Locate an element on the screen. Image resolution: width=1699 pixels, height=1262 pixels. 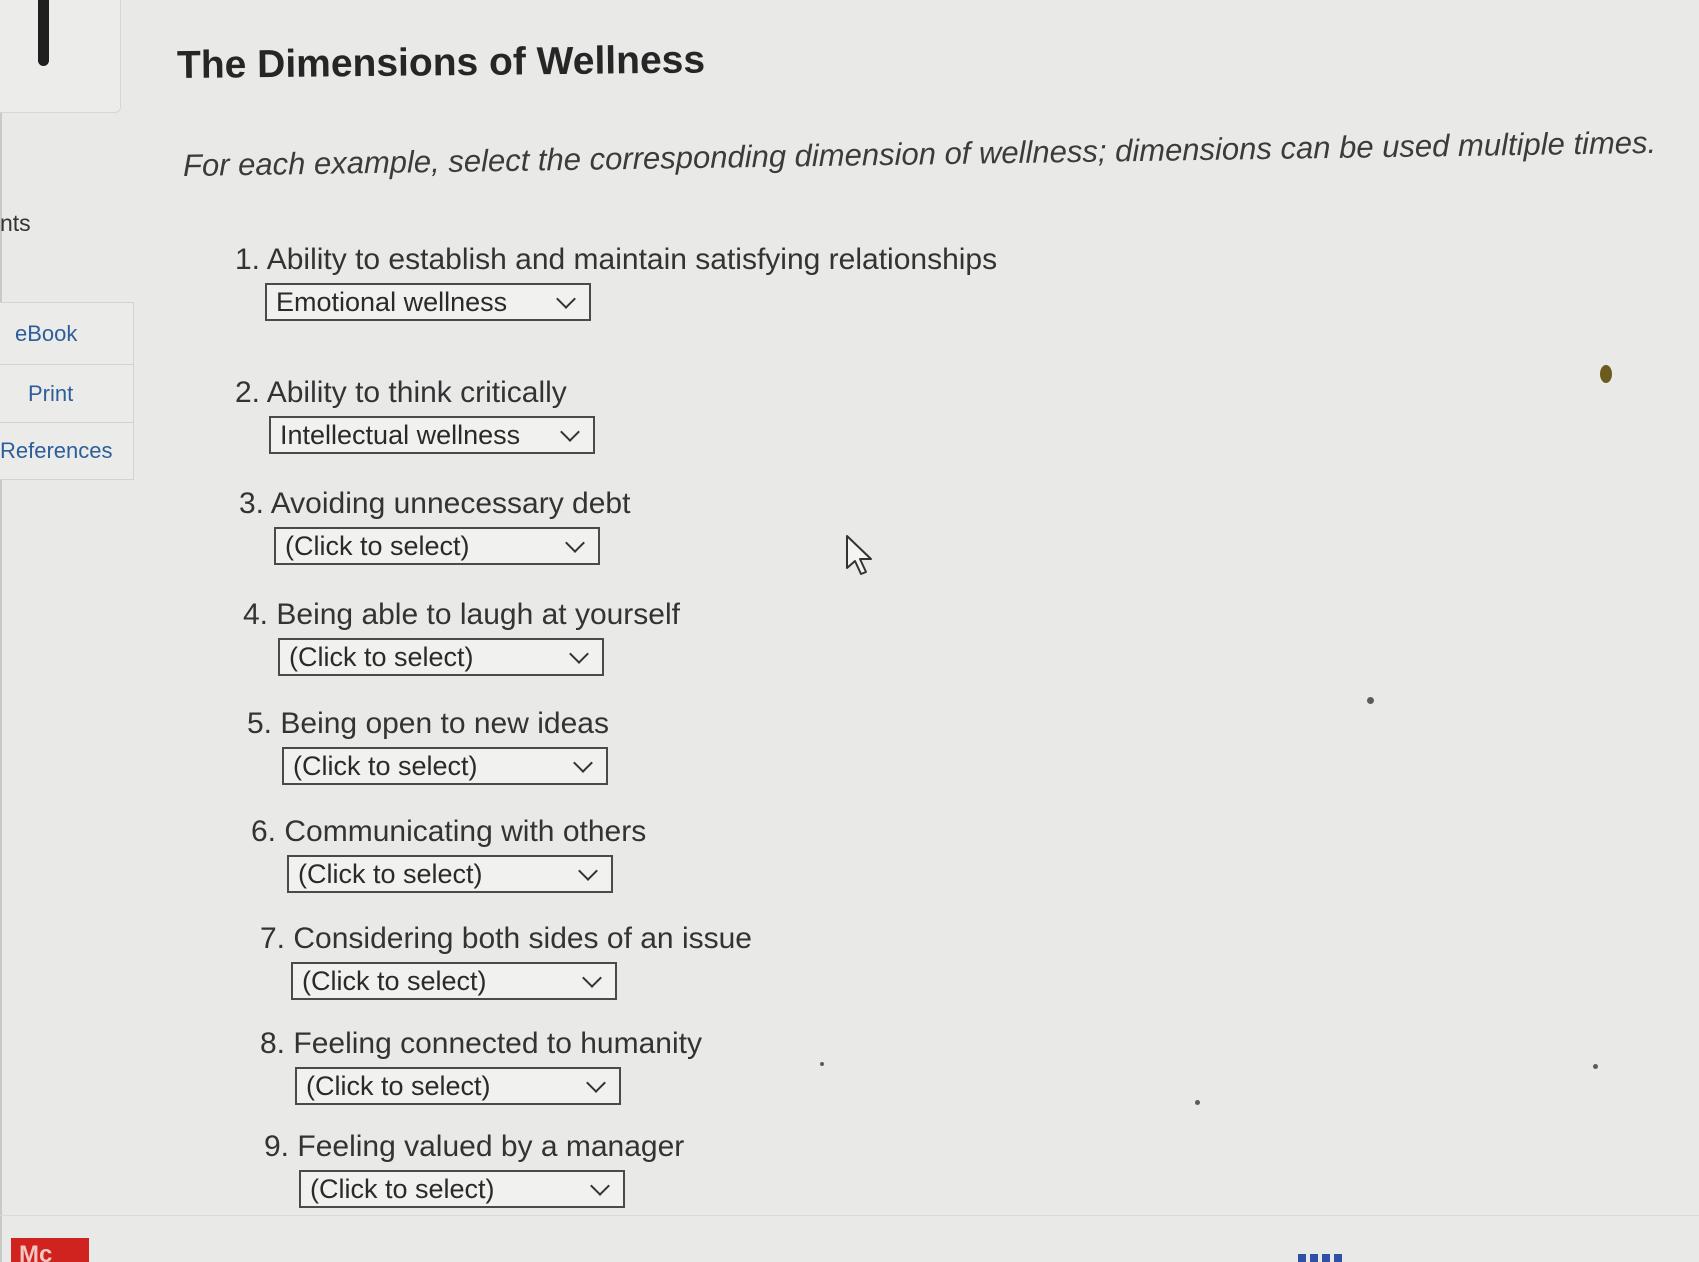
question-number: 1. is located at coordinates (248, 259).